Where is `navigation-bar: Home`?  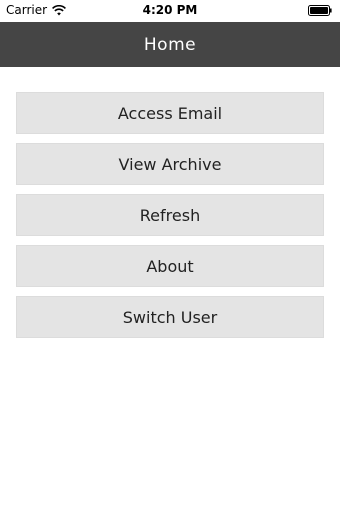
navigation-bar: Home is located at coordinates (170, 44).